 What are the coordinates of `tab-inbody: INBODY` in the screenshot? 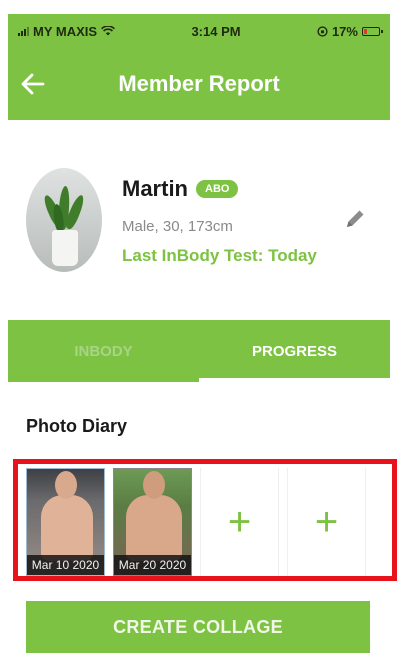 It's located at (103, 351).